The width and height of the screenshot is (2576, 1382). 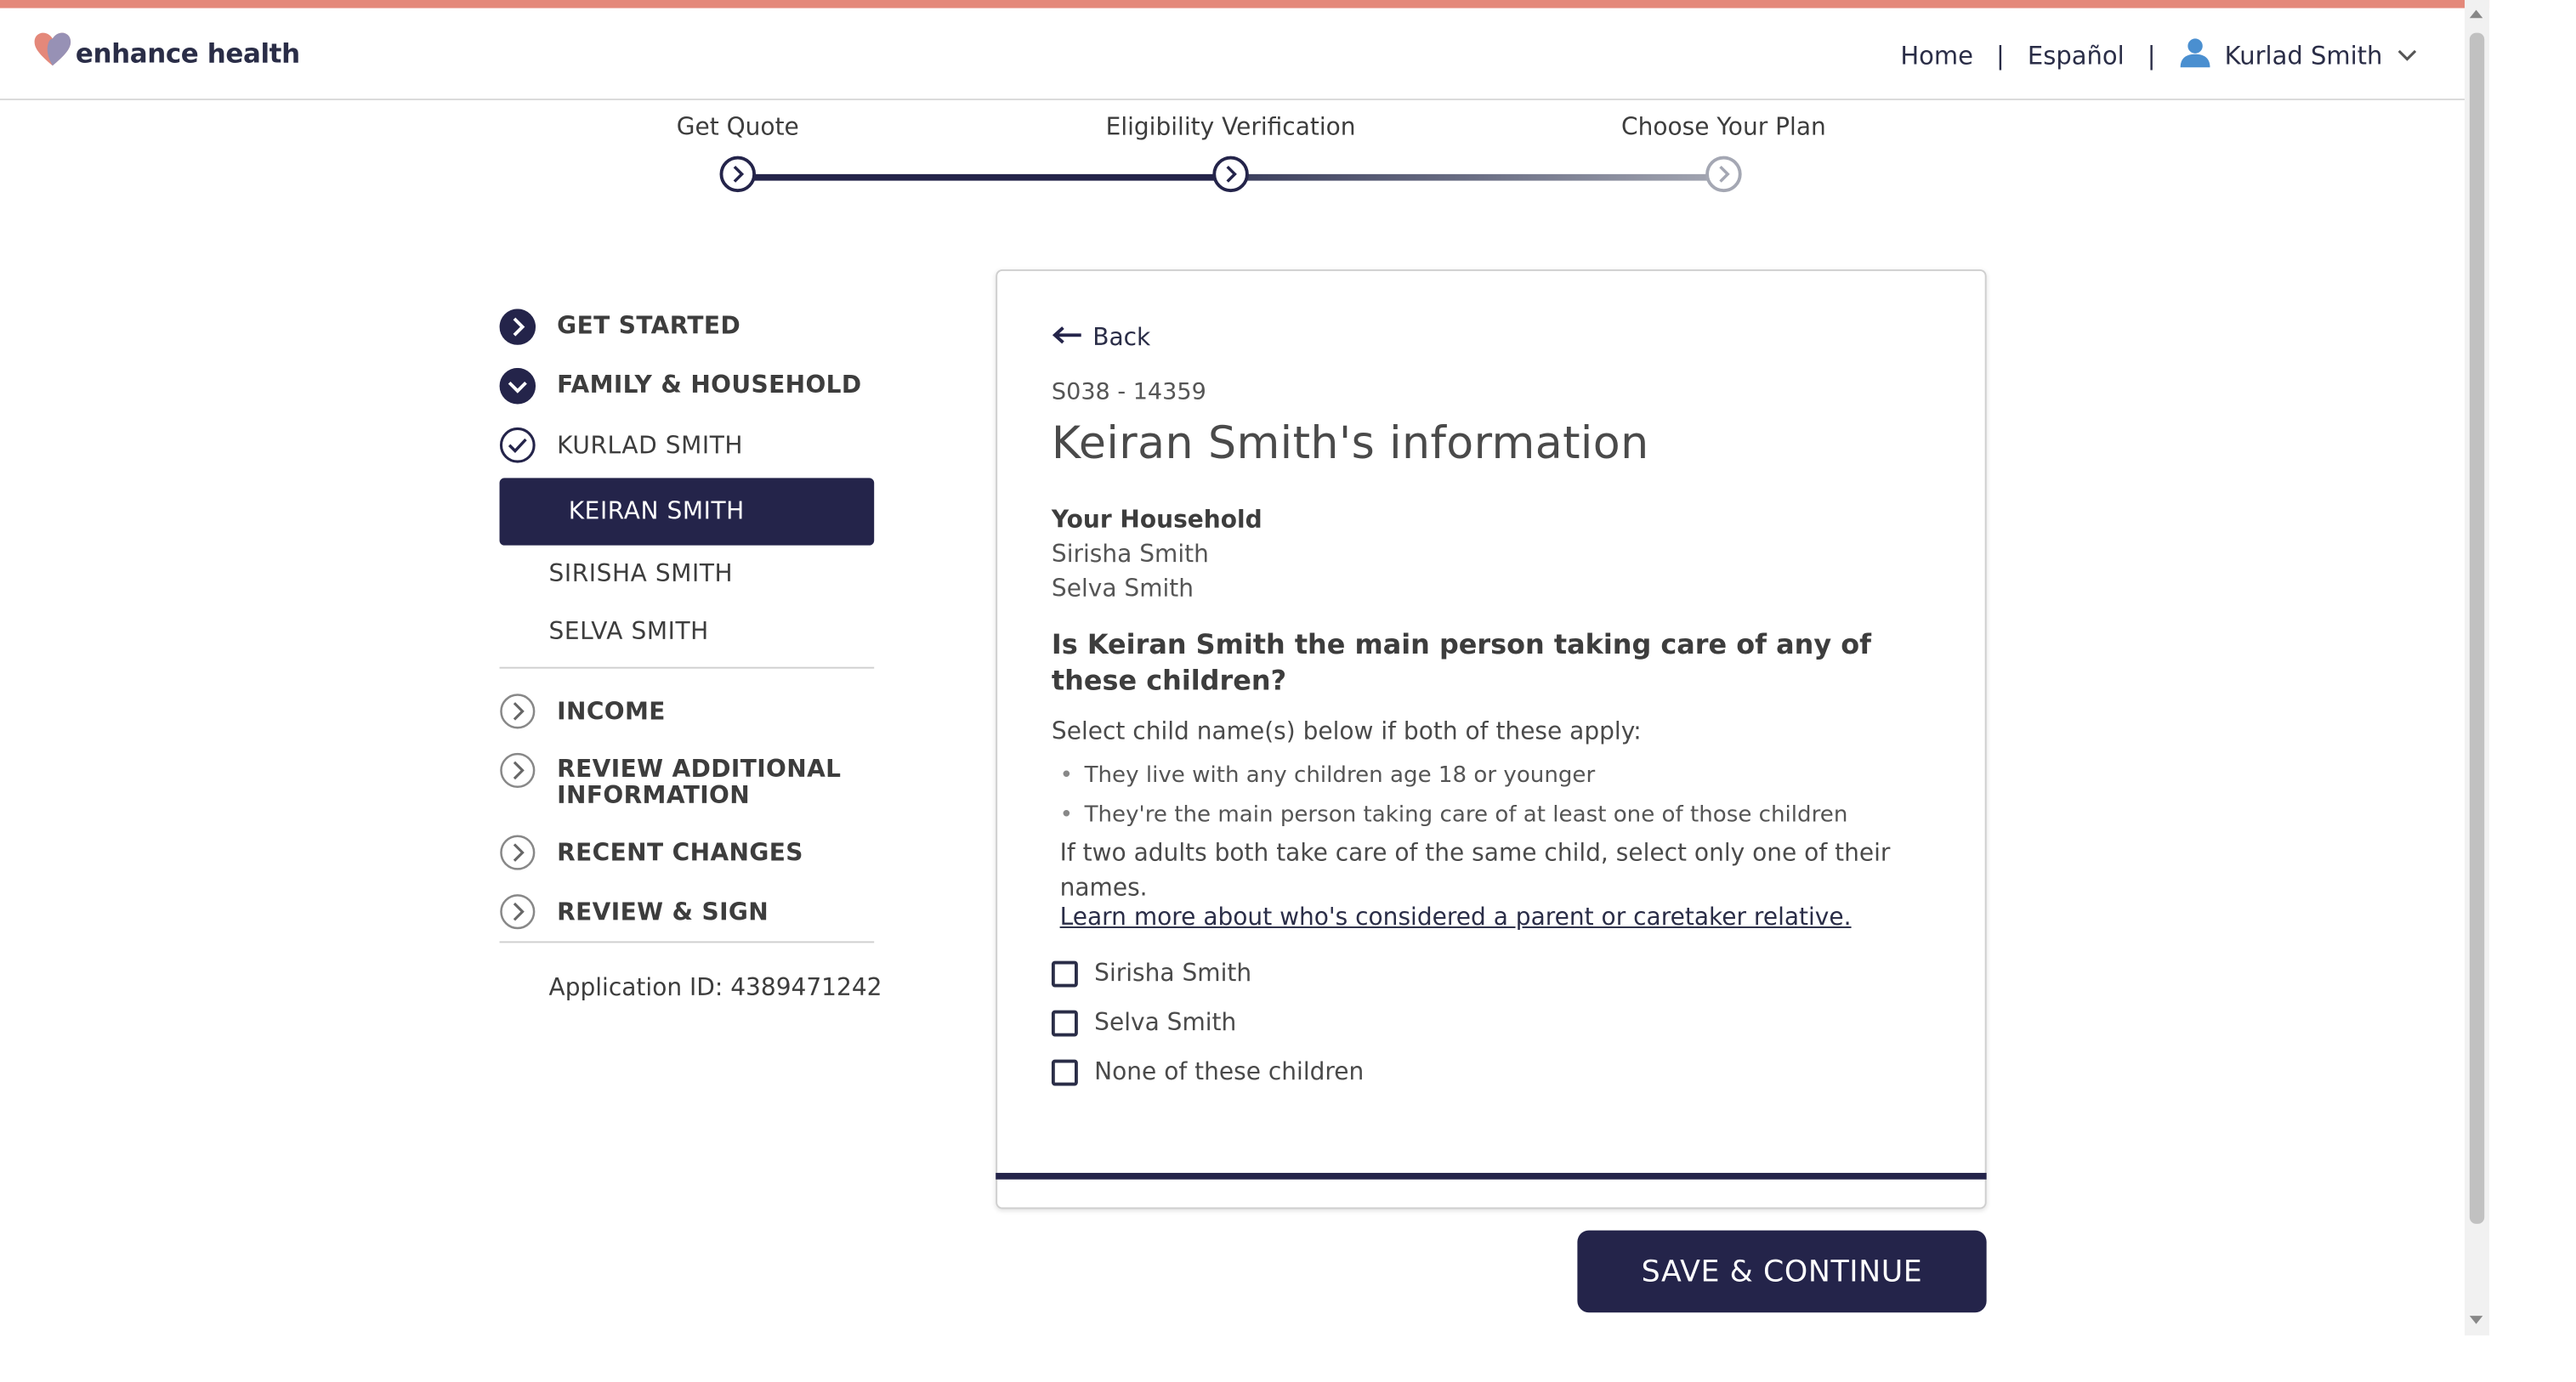 I want to click on case-id: S038 - 14359, so click(x=1129, y=393).